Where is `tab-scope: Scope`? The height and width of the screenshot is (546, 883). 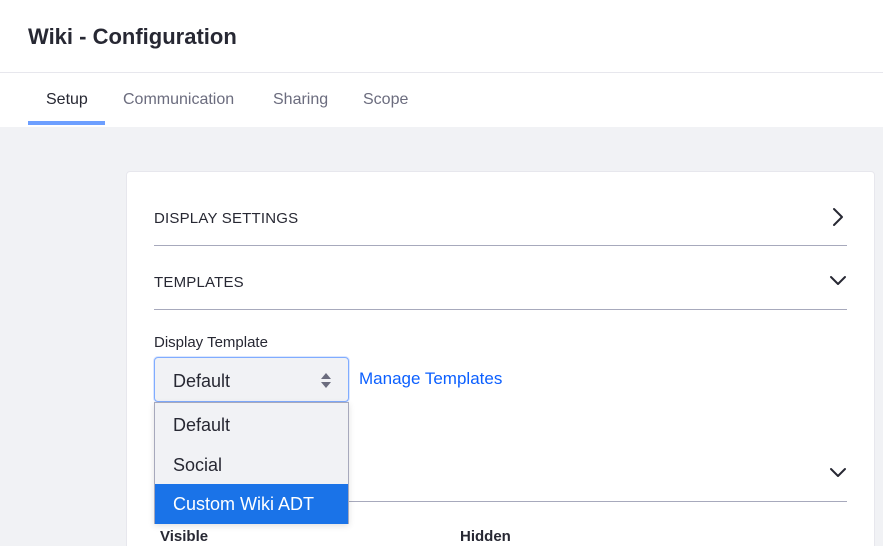 tab-scope: Scope is located at coordinates (385, 99).